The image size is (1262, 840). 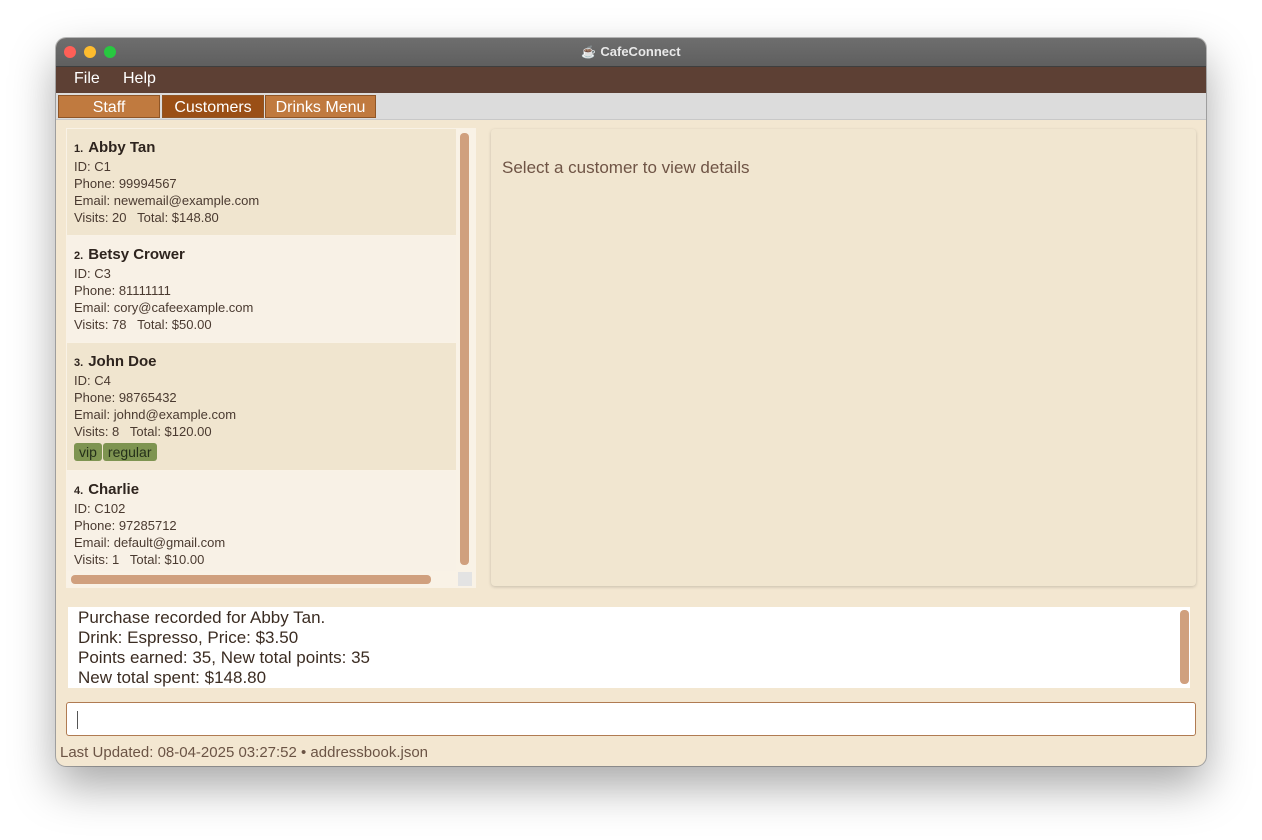 What do you see at coordinates (589, 52) in the screenshot?
I see `cup-icon: ☕` at bounding box center [589, 52].